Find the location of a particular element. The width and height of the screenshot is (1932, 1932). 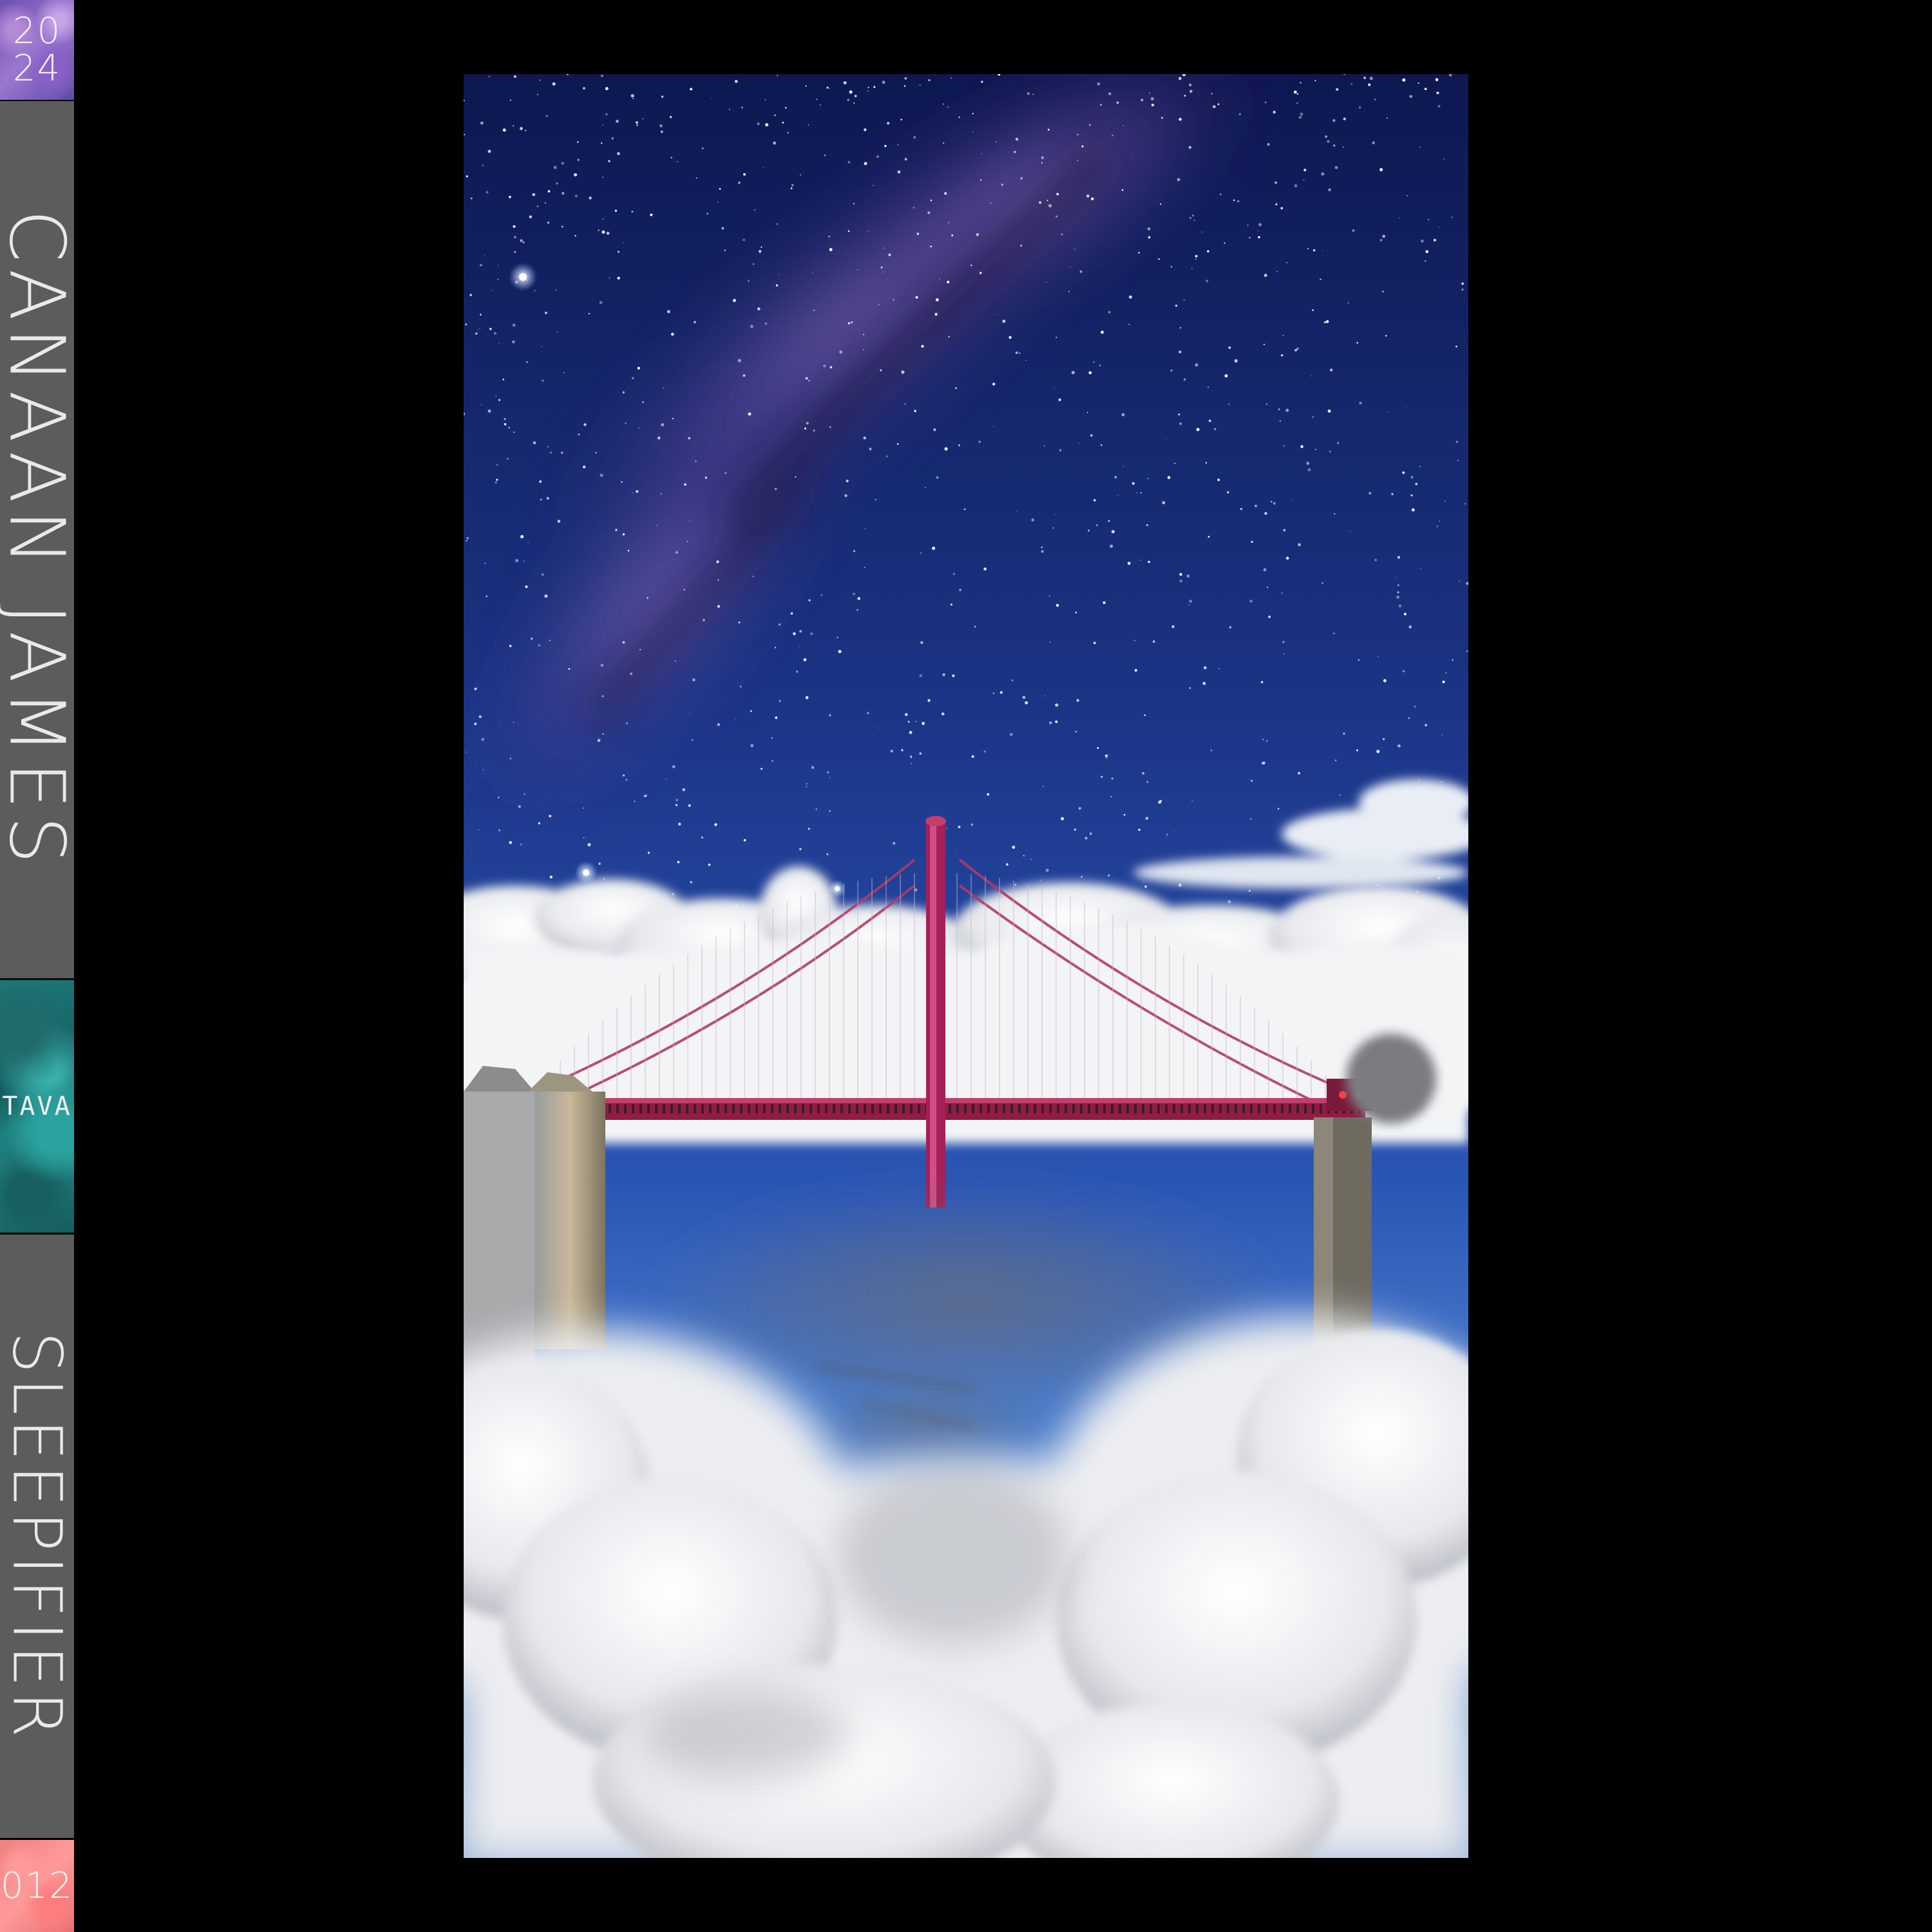

label-name: TAVA is located at coordinates (37, 1106).